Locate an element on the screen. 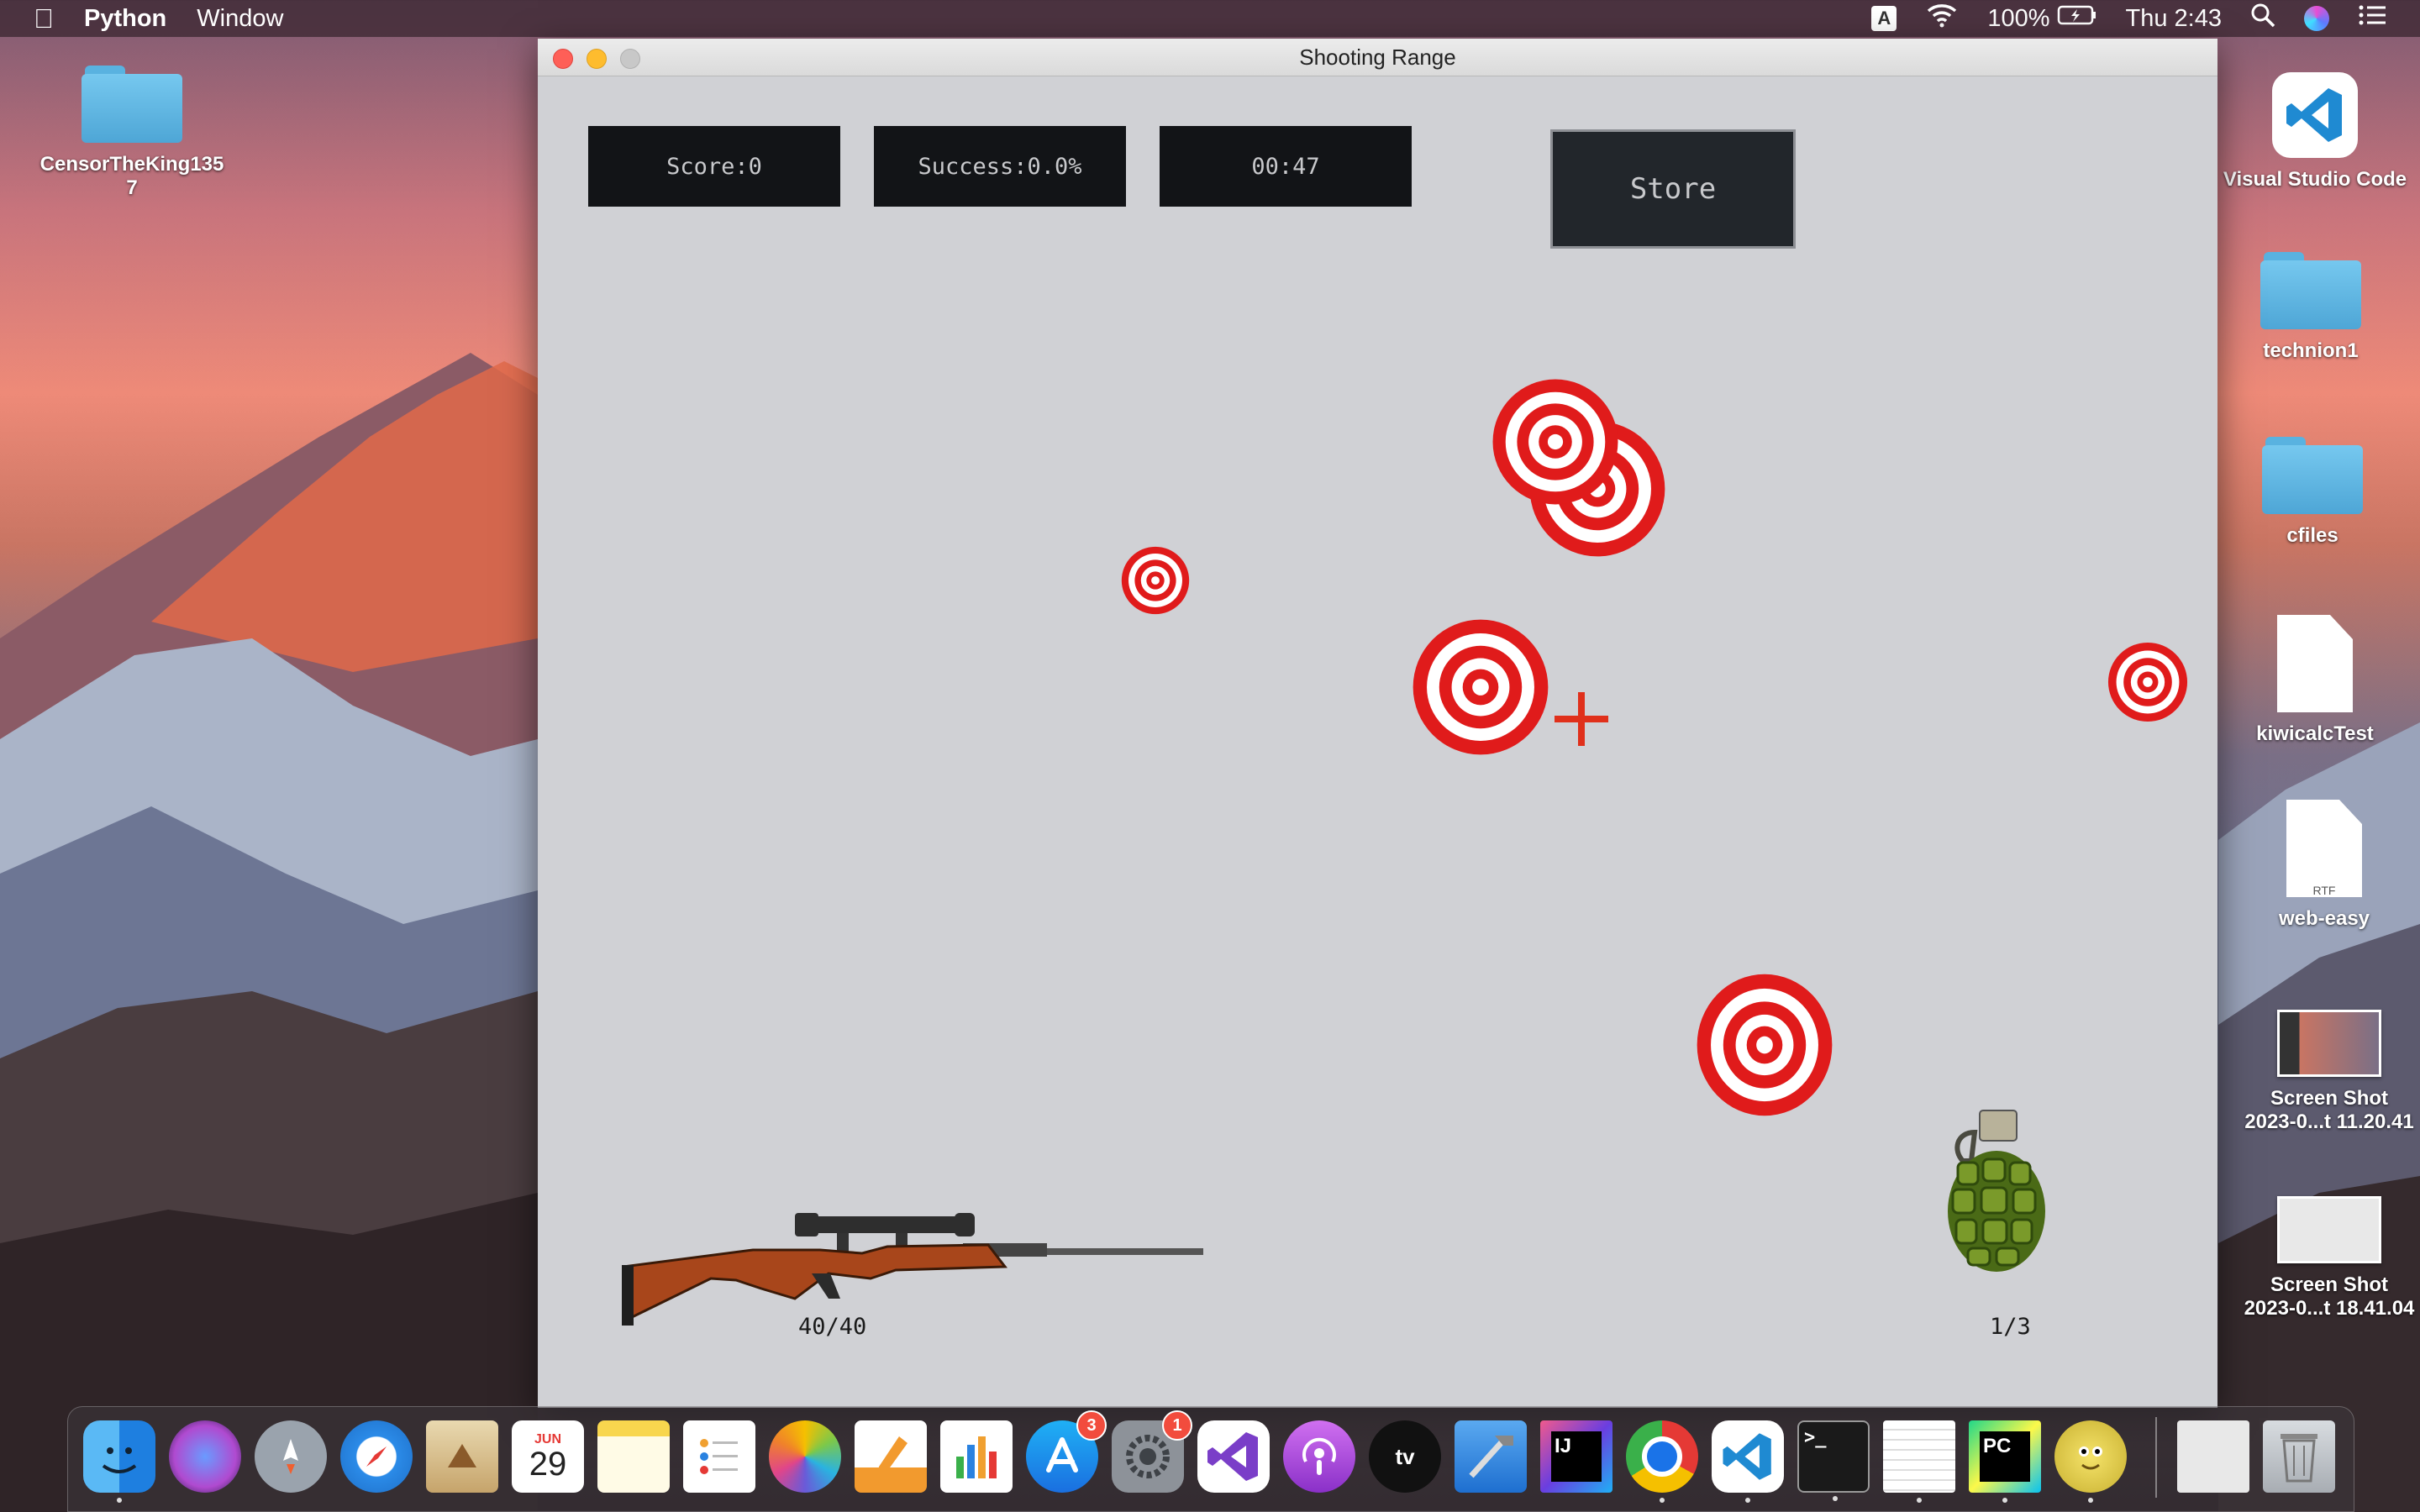 The image size is (2420, 1512). intellij-label: IJ is located at coordinates (1576, 1456).